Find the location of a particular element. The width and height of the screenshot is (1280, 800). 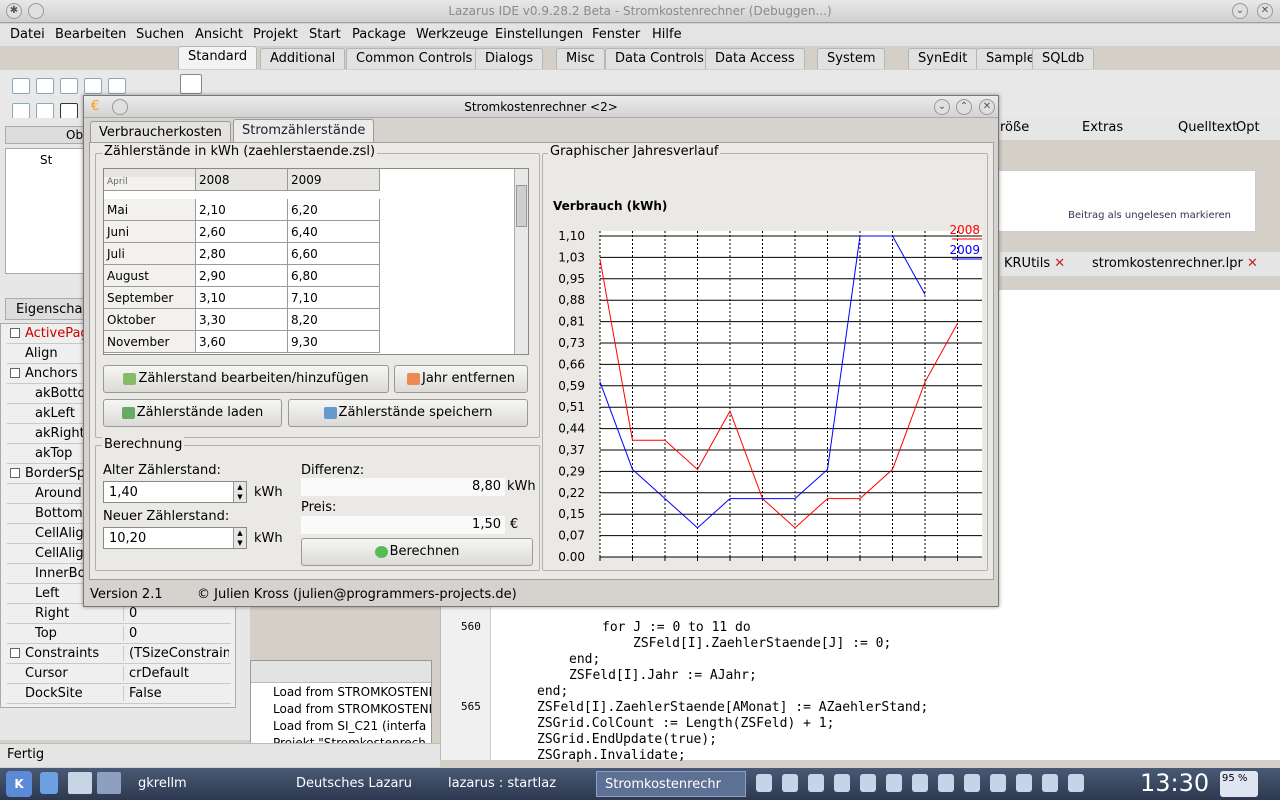

palette-tab-common-controls: Common Controls is located at coordinates (414, 58).